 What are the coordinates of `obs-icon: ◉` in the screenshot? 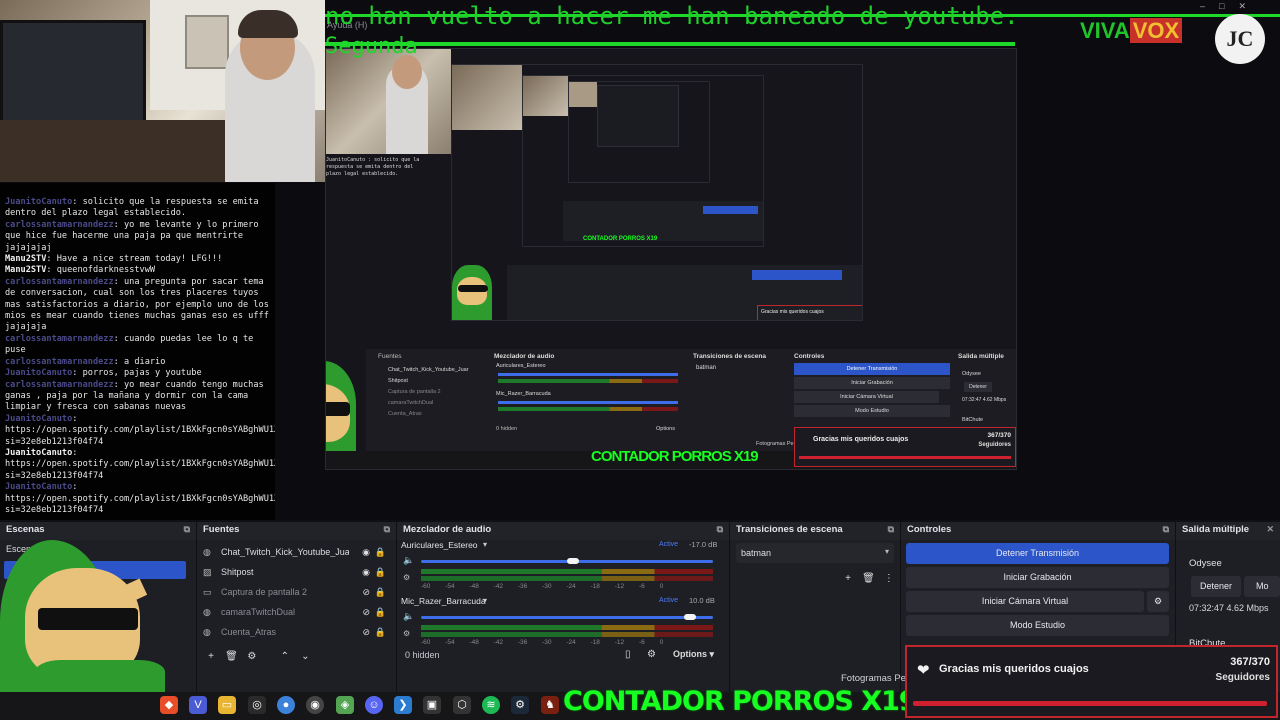 It's located at (315, 705).